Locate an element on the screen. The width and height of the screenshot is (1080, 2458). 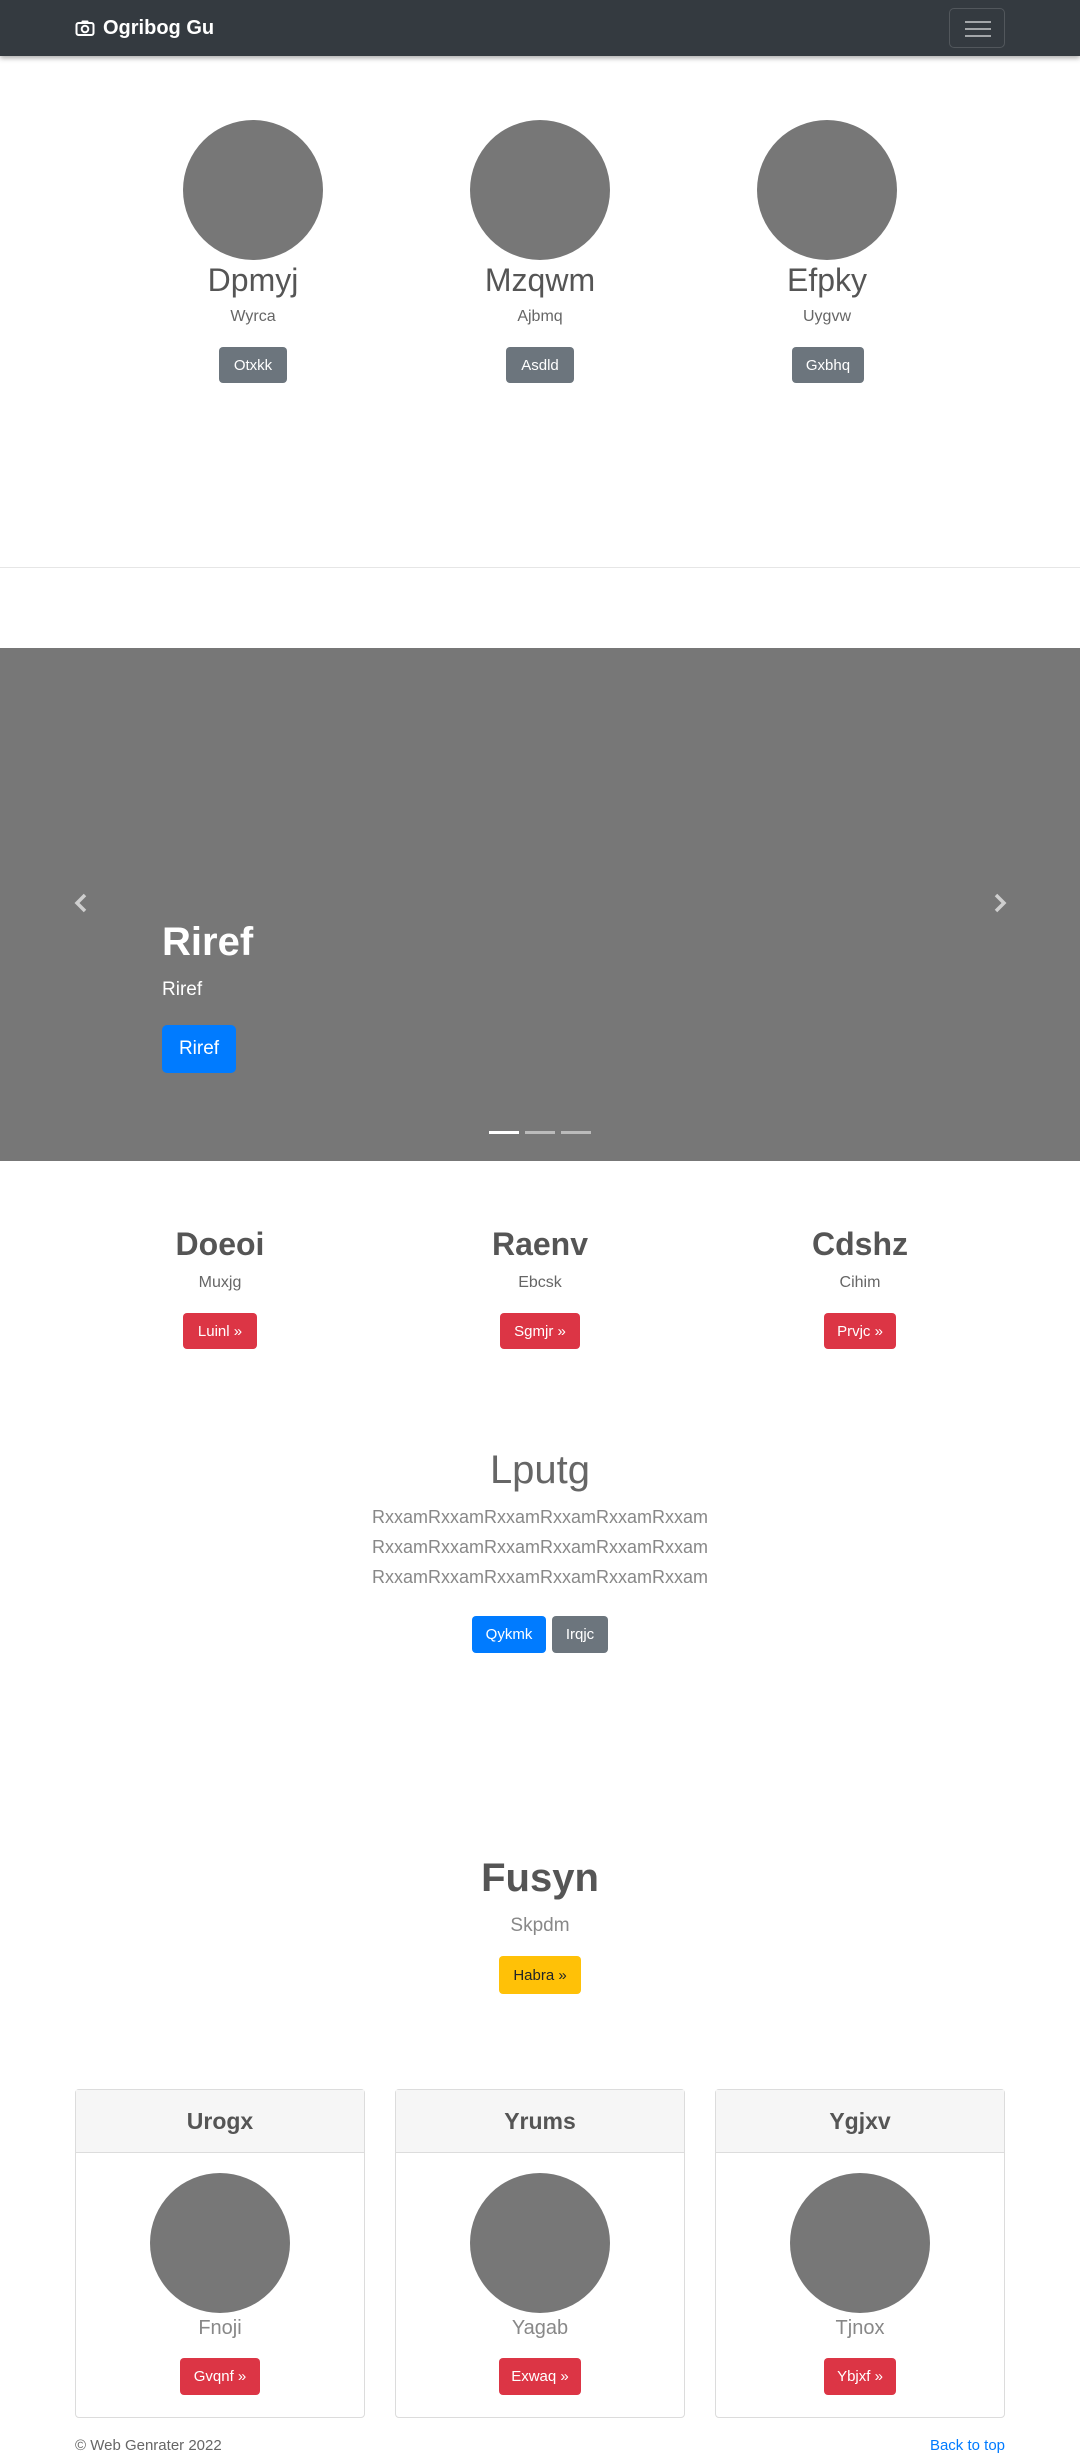
team-button: Gxbhq is located at coordinates (828, 365).